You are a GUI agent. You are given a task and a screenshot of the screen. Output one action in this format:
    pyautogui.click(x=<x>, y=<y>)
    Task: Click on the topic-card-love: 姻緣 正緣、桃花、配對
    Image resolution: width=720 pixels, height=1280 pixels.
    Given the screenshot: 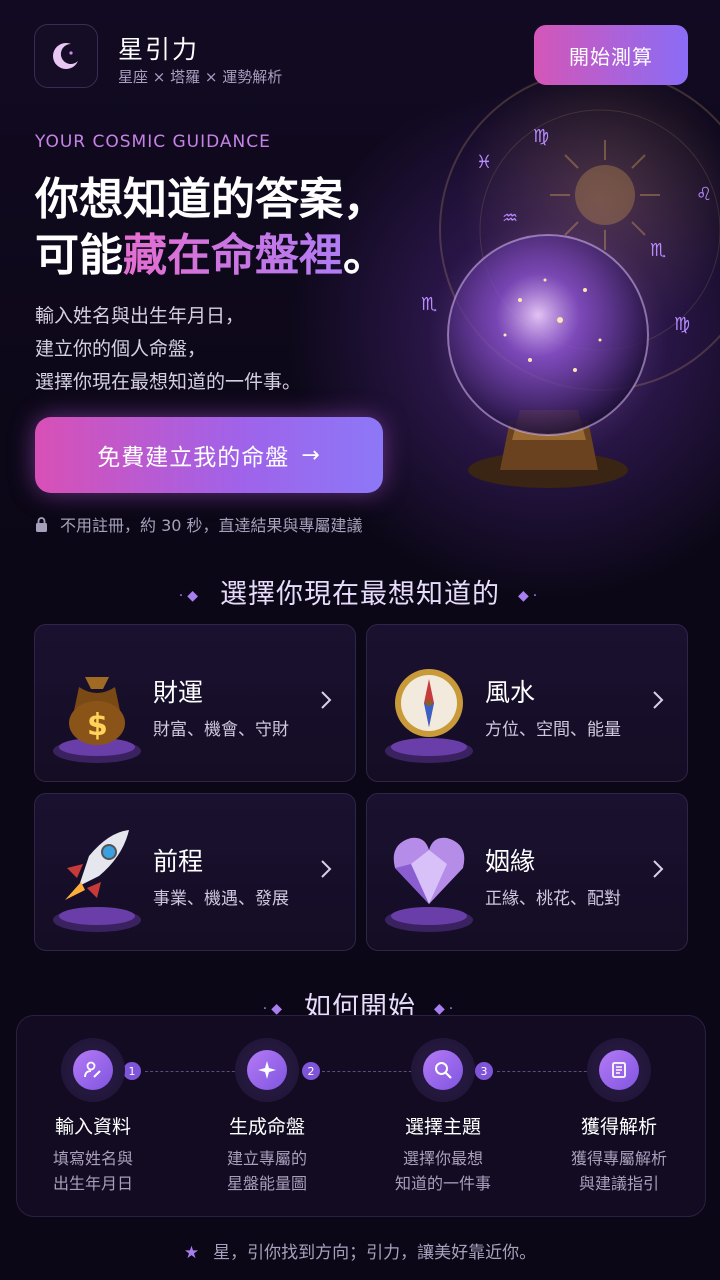 What is the action you would take?
    pyautogui.click(x=527, y=872)
    